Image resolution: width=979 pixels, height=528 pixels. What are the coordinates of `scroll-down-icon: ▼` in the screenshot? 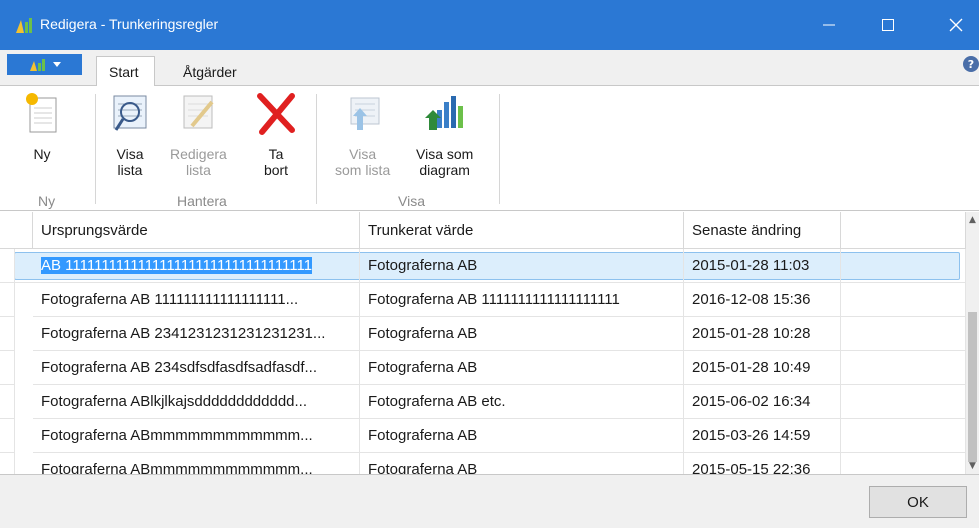 It's located at (972, 466).